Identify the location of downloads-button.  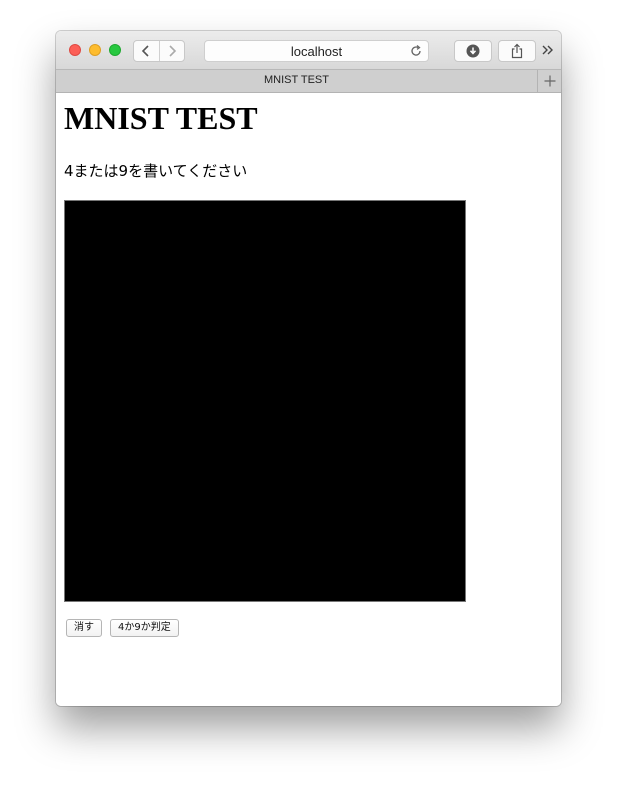
(473, 51).